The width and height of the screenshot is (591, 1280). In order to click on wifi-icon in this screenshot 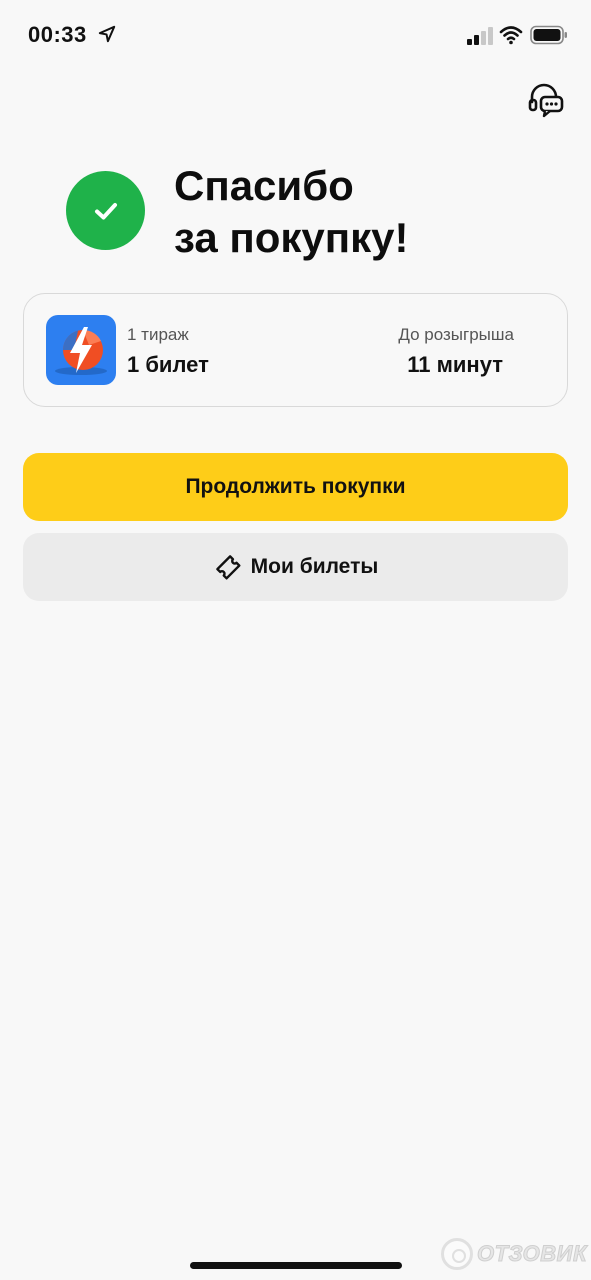, I will do `click(511, 35)`.